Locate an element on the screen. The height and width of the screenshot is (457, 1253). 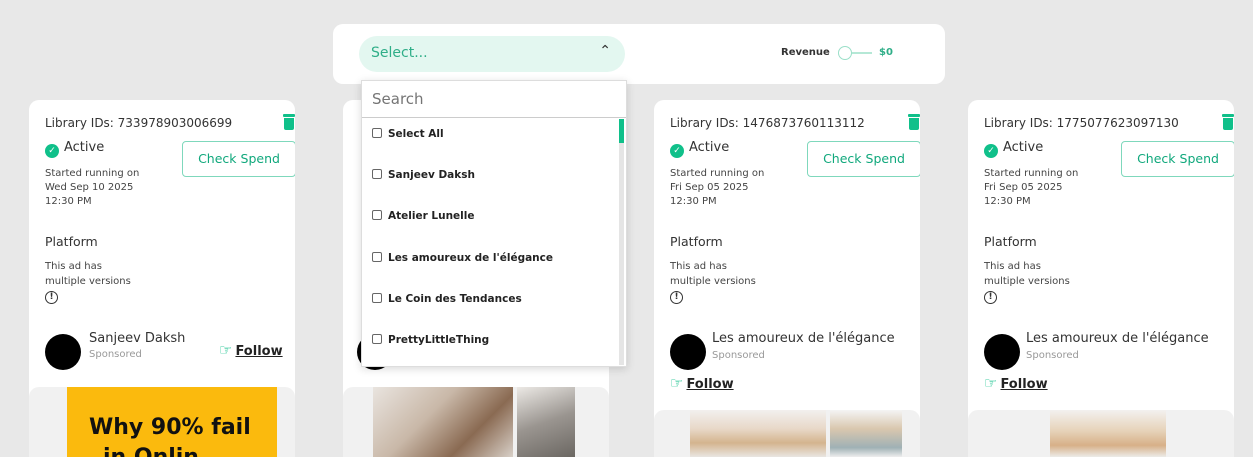
dropdown-scroll-thumb is located at coordinates (621, 131).